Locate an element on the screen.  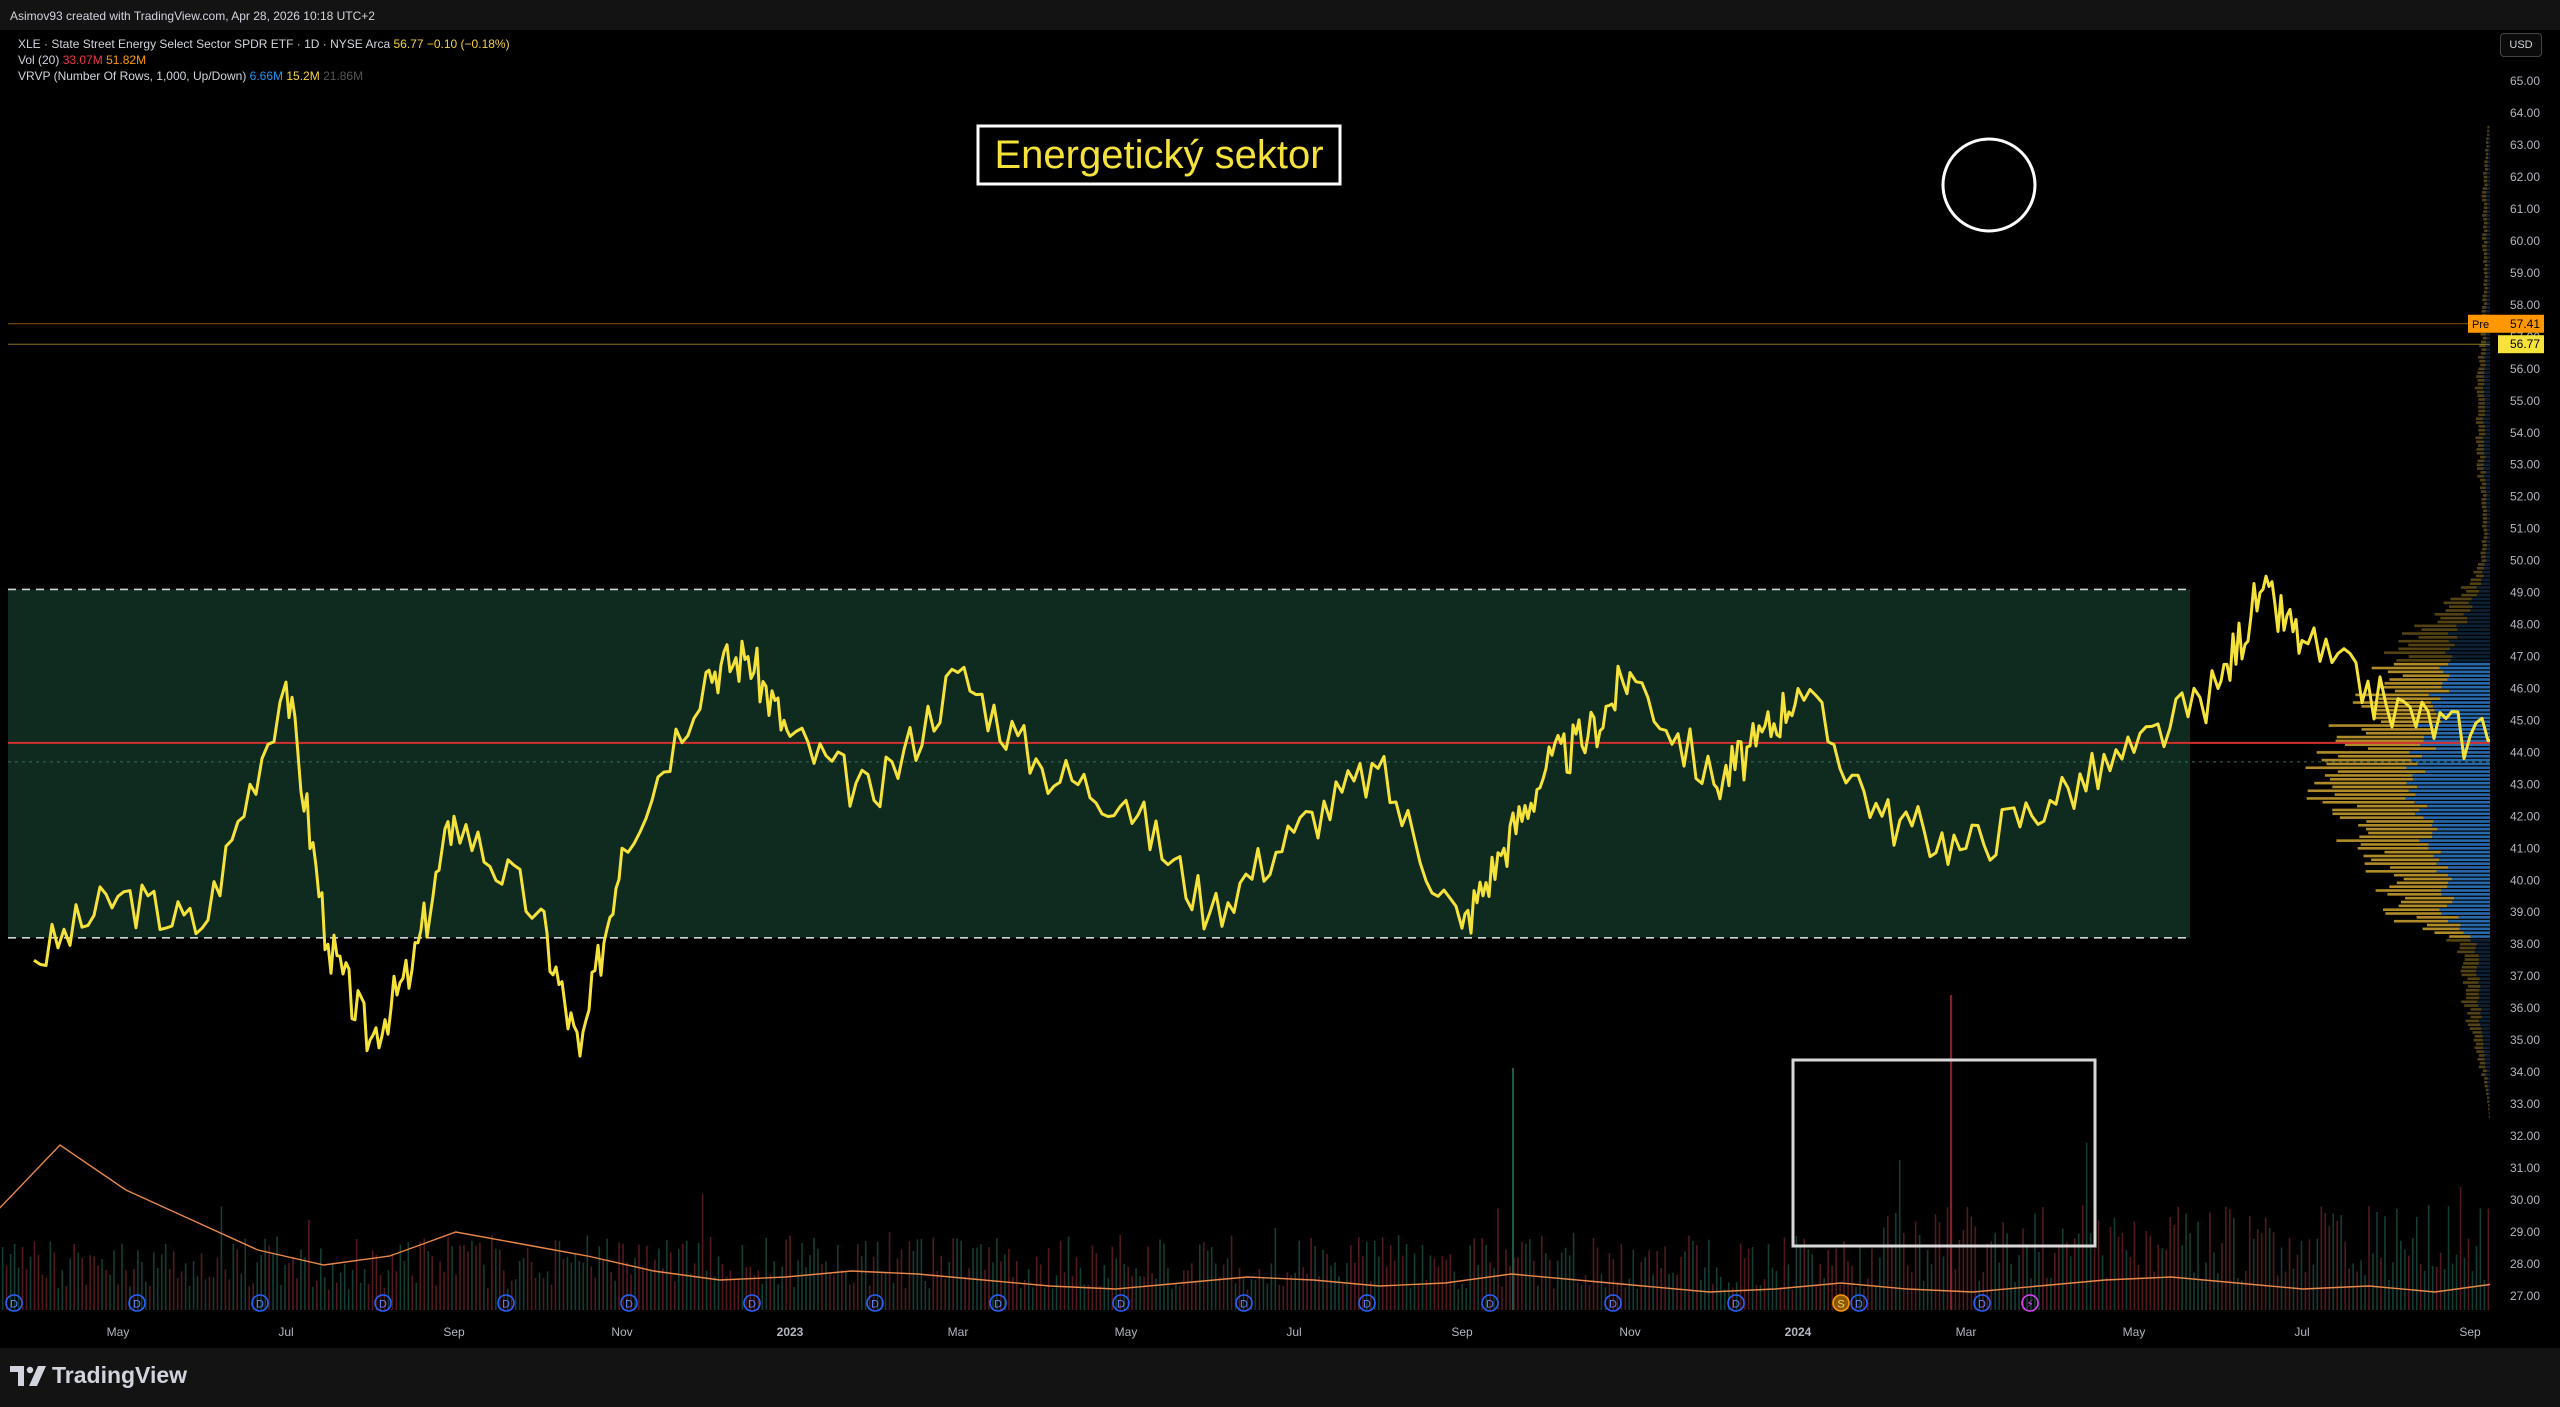
currency-button: USD is located at coordinates (2521, 45).